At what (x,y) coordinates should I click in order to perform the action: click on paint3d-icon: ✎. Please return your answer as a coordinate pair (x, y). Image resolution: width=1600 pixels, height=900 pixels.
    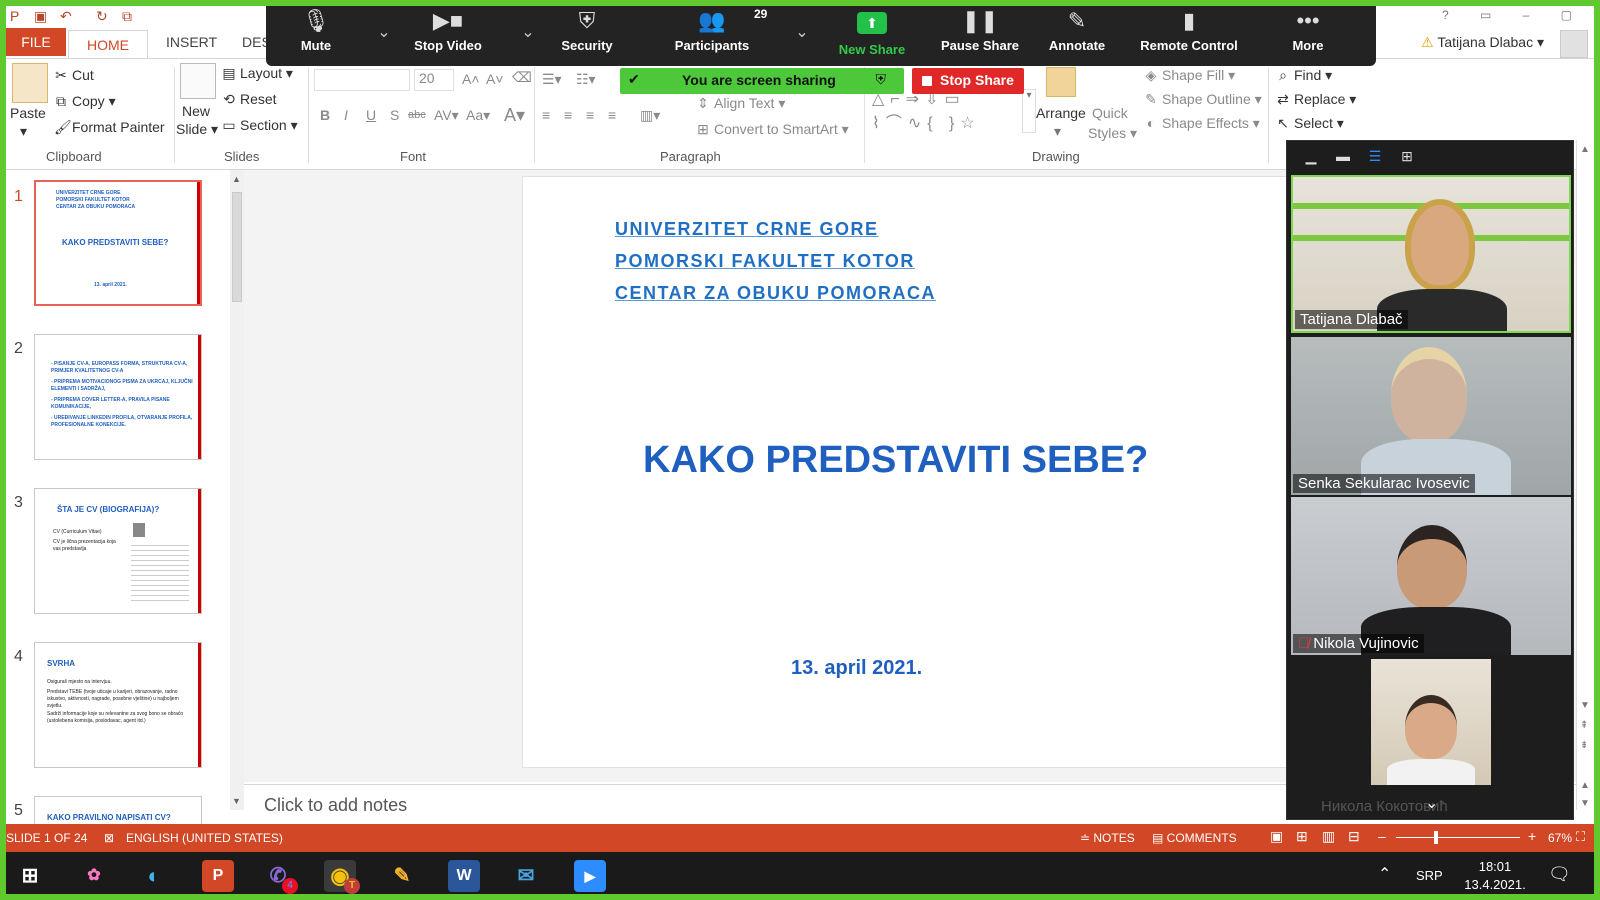
    Looking at the image, I should click on (402, 876).